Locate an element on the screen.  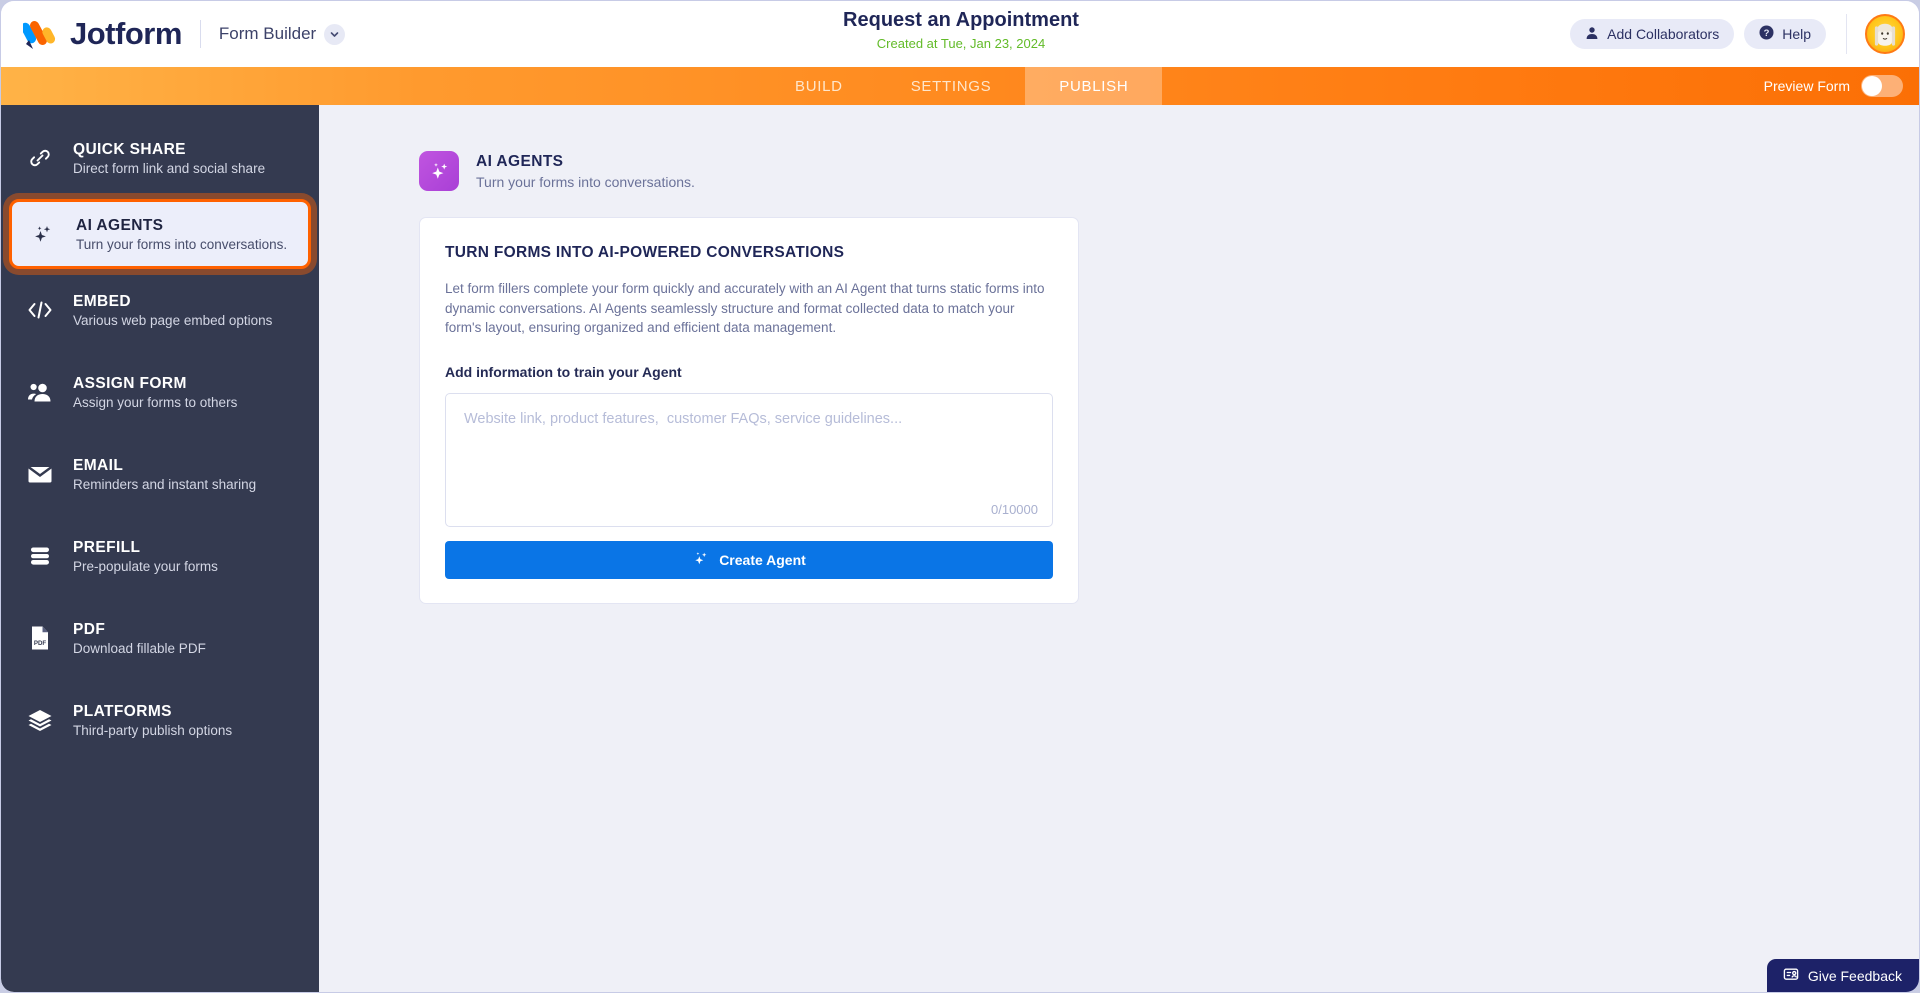
header-actions: Add Collaborators ? Help is located at coordinates (1744, 34).